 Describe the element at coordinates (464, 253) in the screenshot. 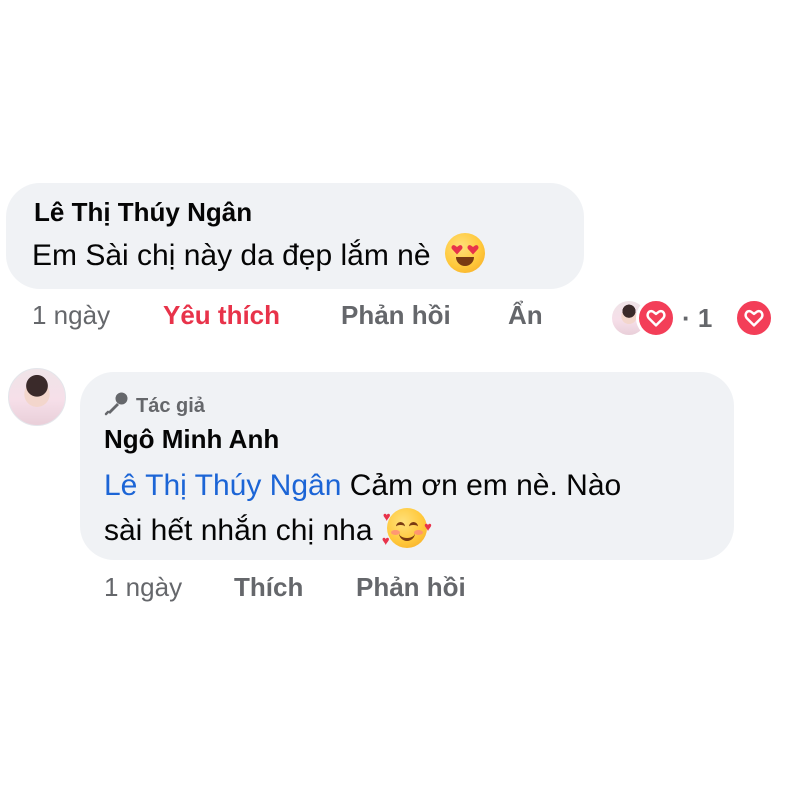

I see `heart-eyes-emoji-icon` at that location.